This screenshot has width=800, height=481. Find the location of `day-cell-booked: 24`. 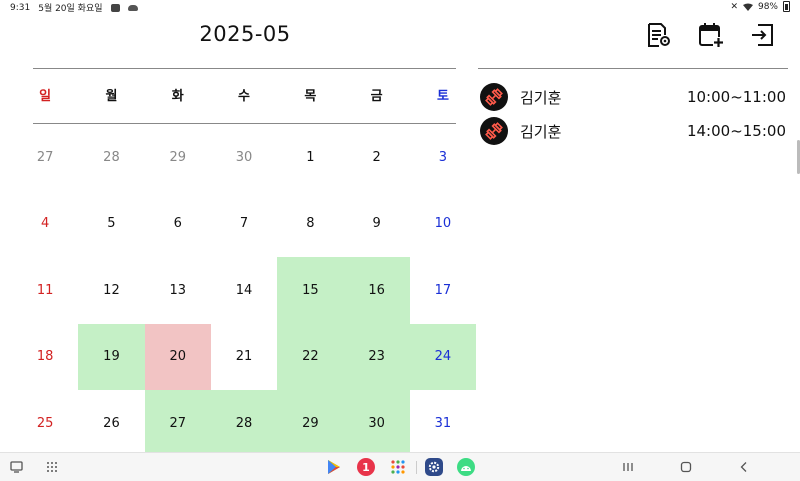

day-cell-booked: 24 is located at coordinates (443, 356).